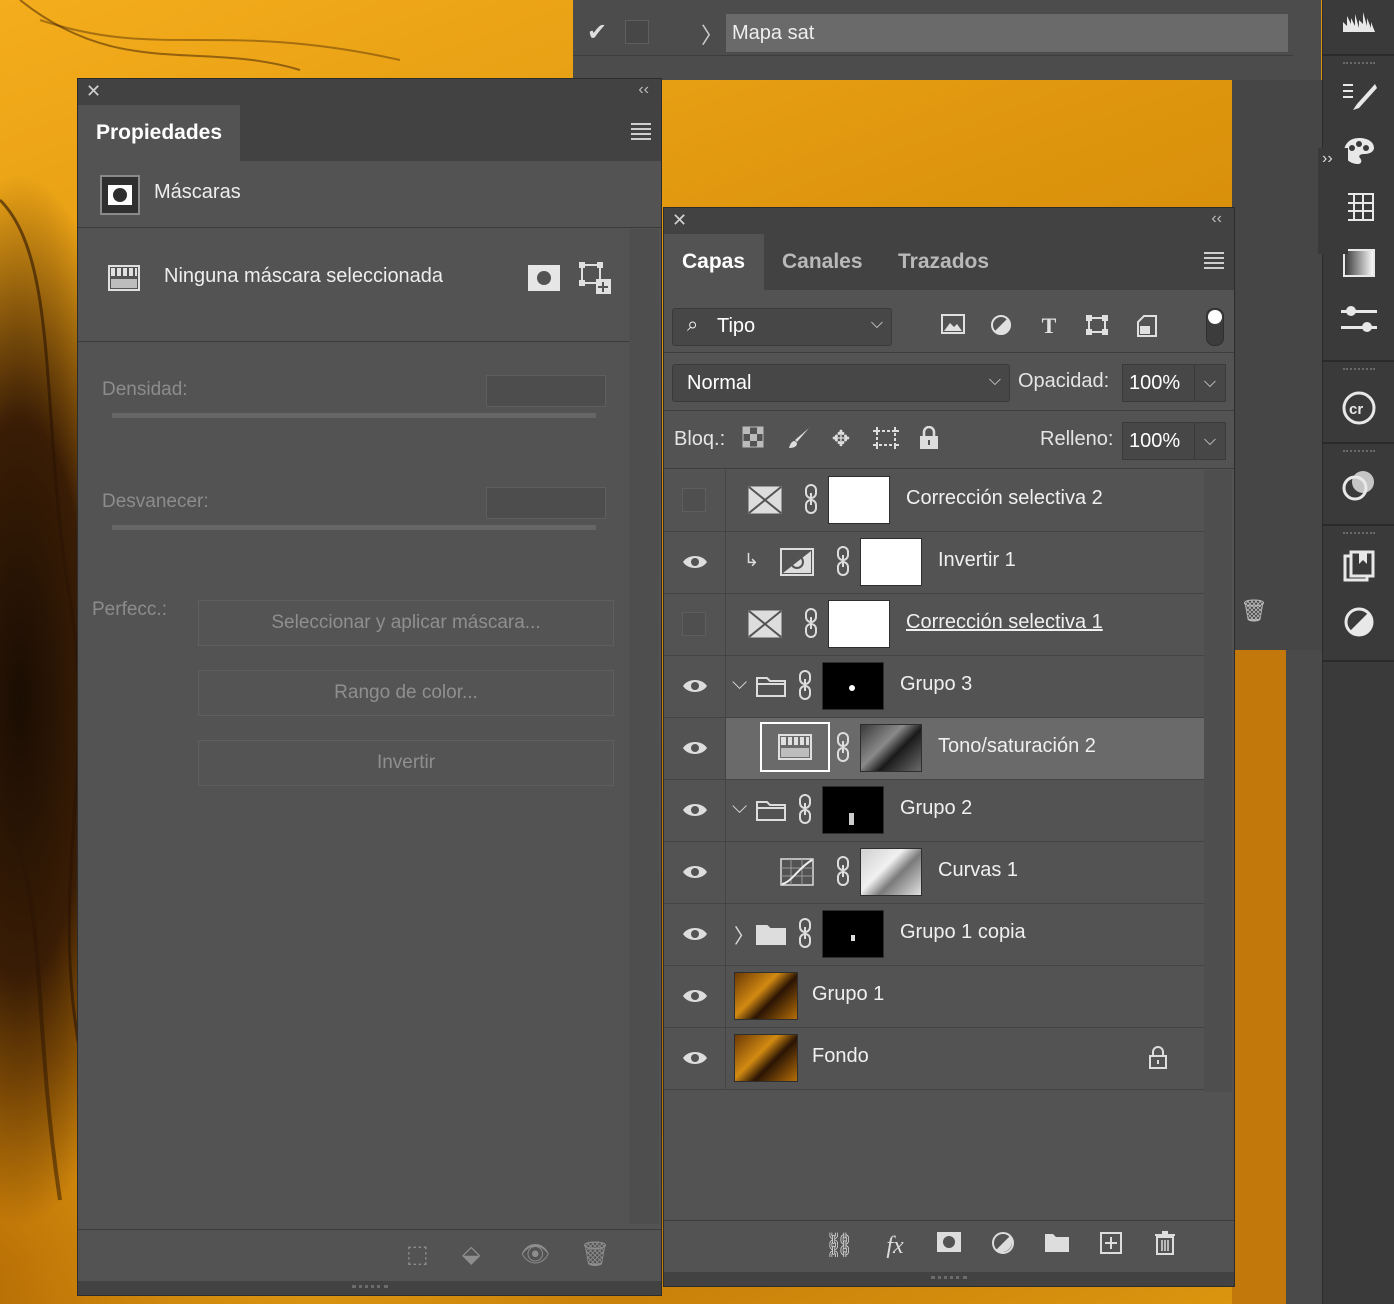 Image resolution: width=1394 pixels, height=1304 pixels. I want to click on trash-icon, so click(1165, 1246).